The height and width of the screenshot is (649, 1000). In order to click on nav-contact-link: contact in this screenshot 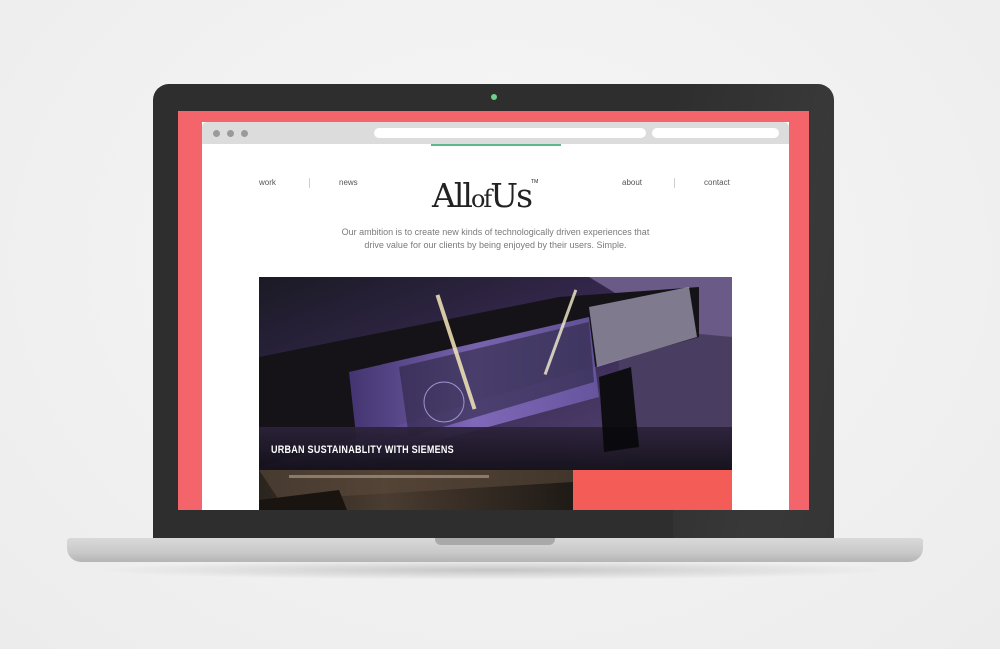, I will do `click(717, 182)`.